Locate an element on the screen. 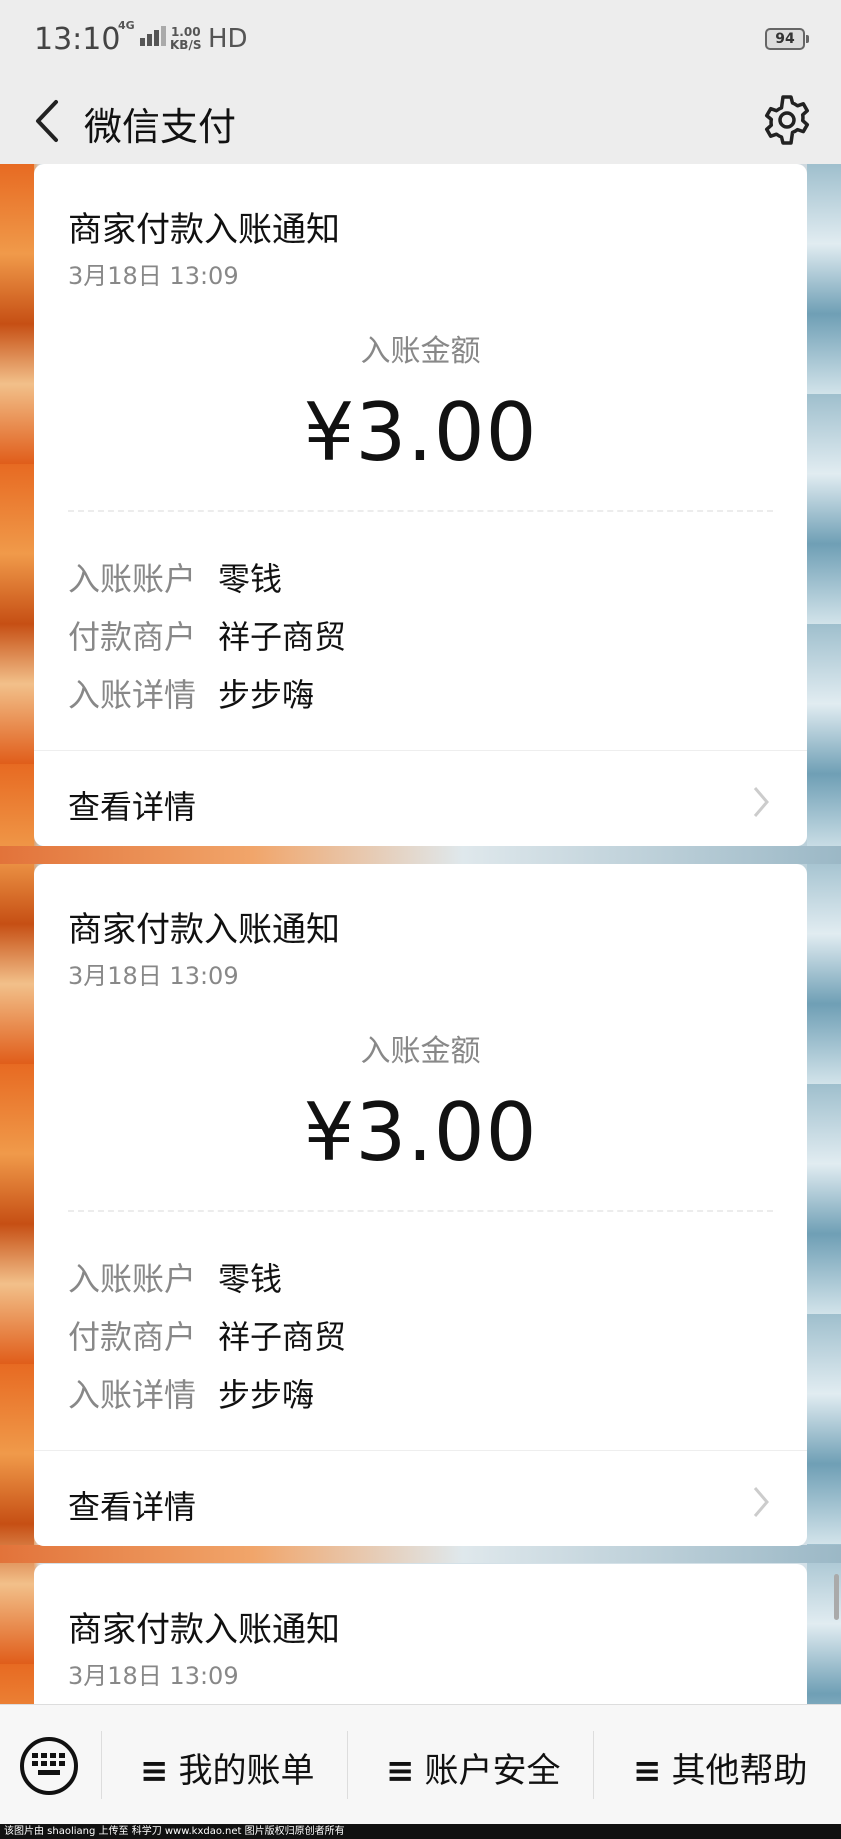  back-button is located at coordinates (51, 121).